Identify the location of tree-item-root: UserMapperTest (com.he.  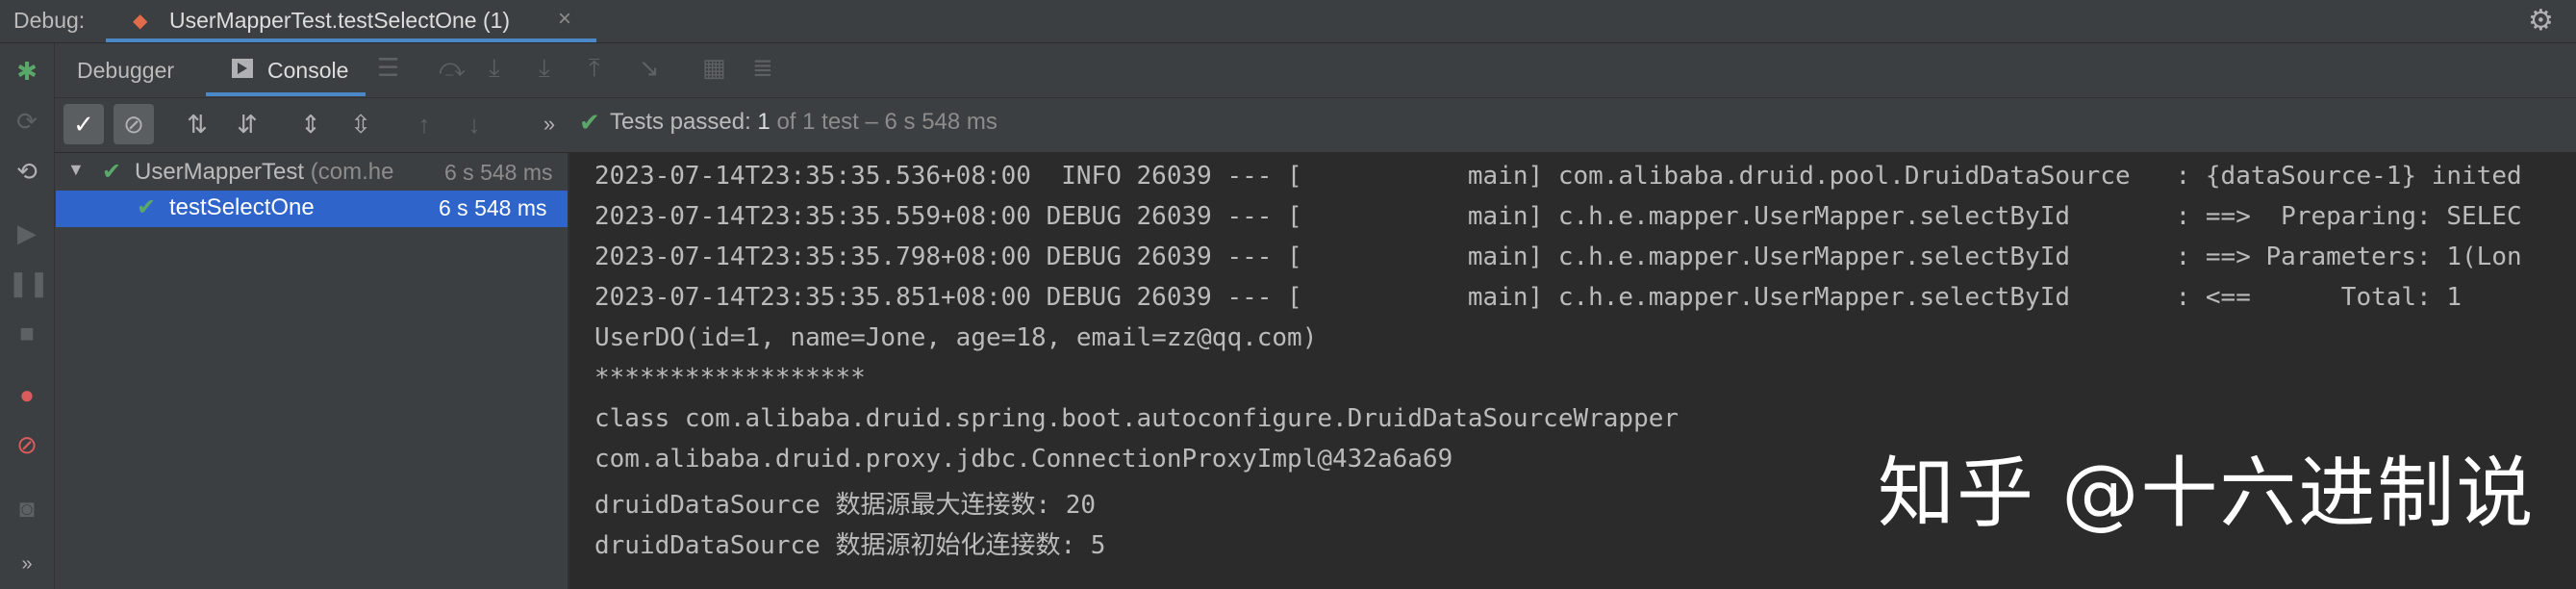
(264, 172).